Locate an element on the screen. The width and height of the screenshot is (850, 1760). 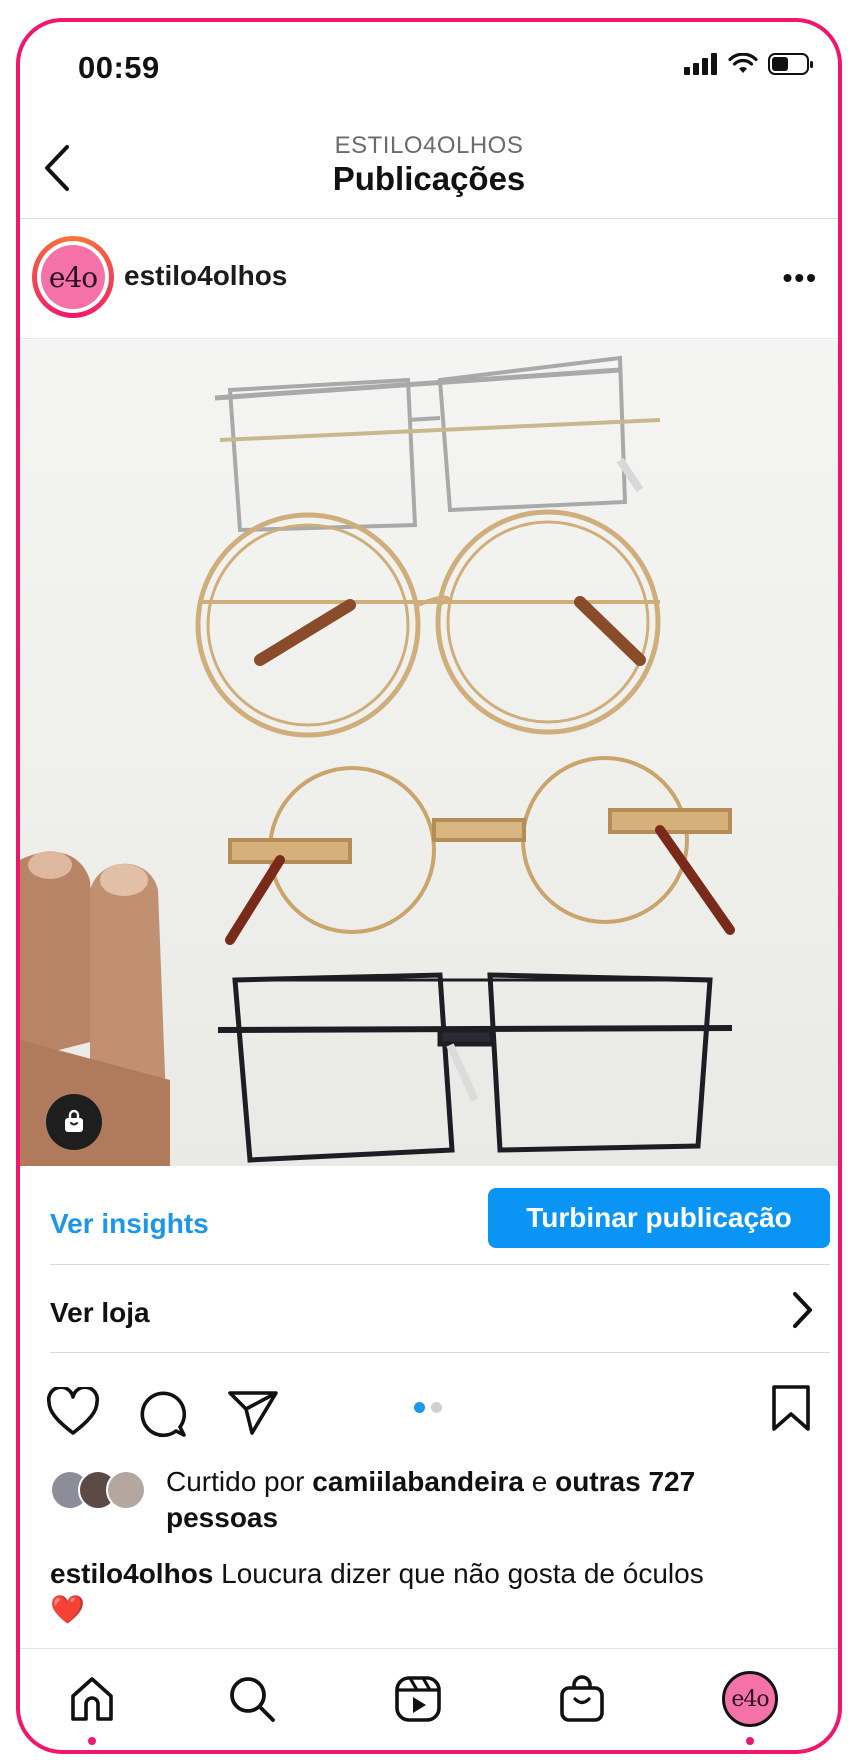
status-time: 00:59 is located at coordinates (119, 67).